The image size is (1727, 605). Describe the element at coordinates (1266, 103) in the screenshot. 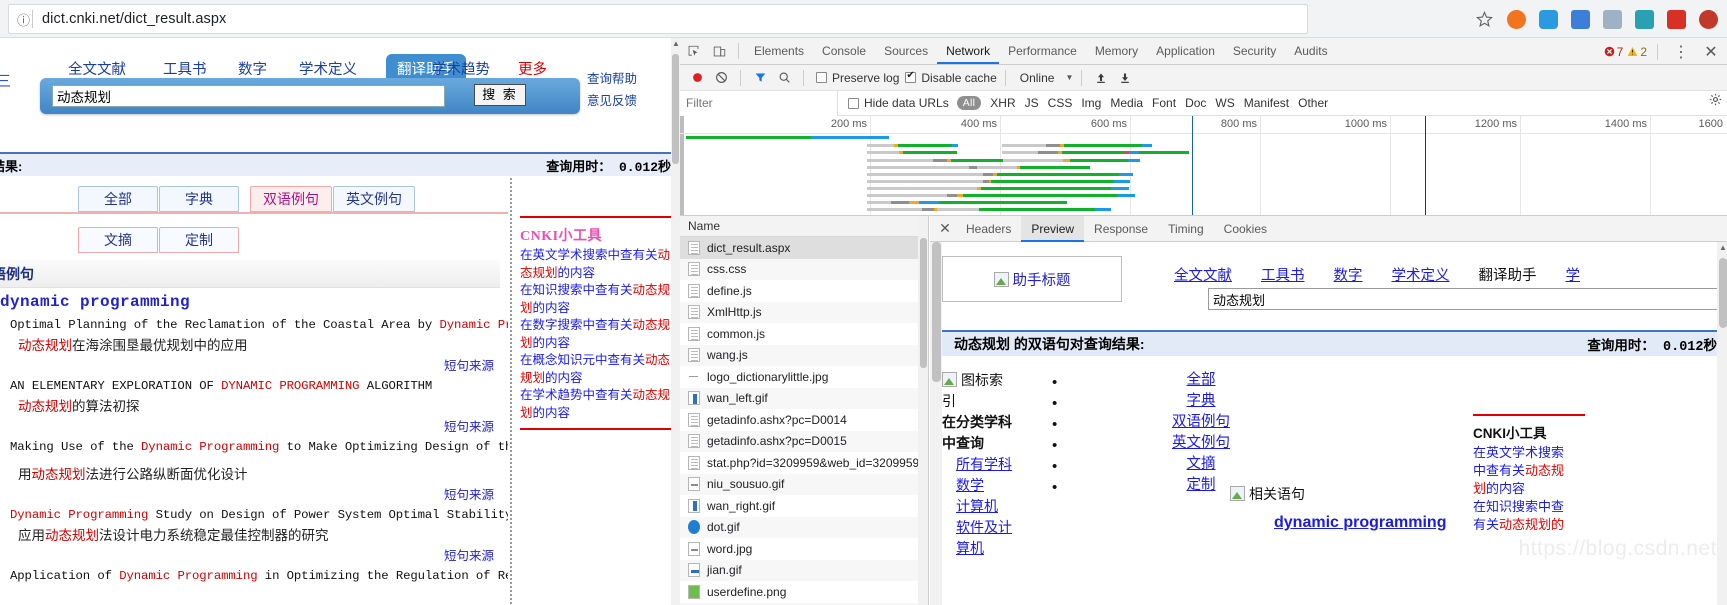

I see `filter-type-manifest: Manifest` at that location.